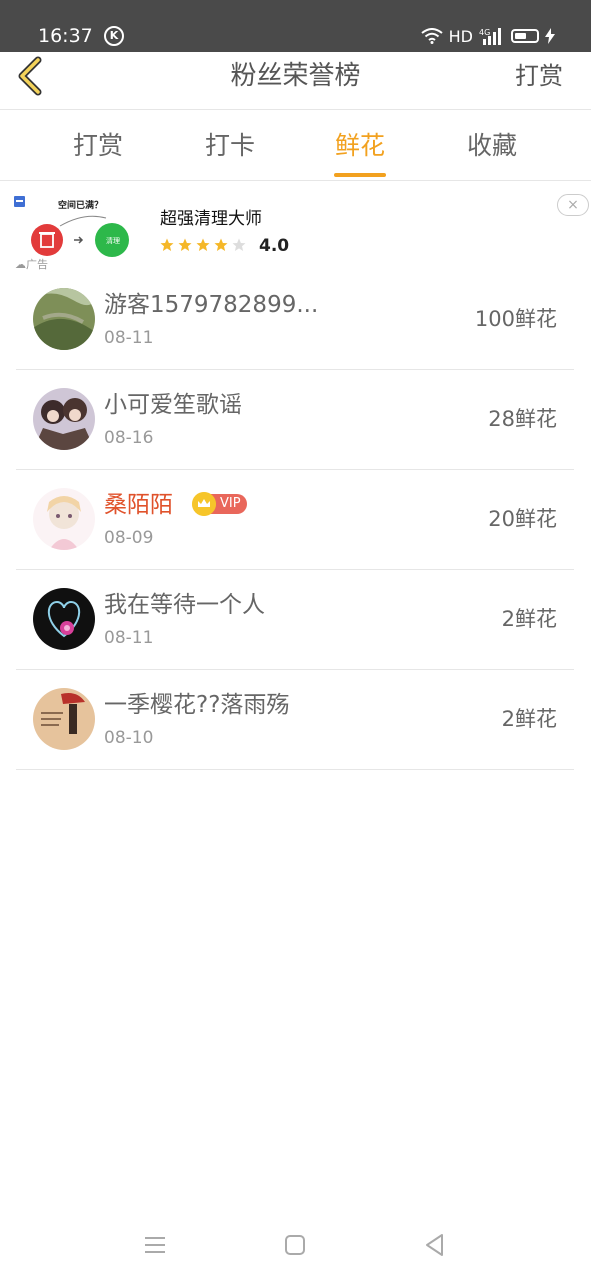 The width and height of the screenshot is (591, 1280). What do you see at coordinates (432, 36) in the screenshot?
I see `wifi-icon` at bounding box center [432, 36].